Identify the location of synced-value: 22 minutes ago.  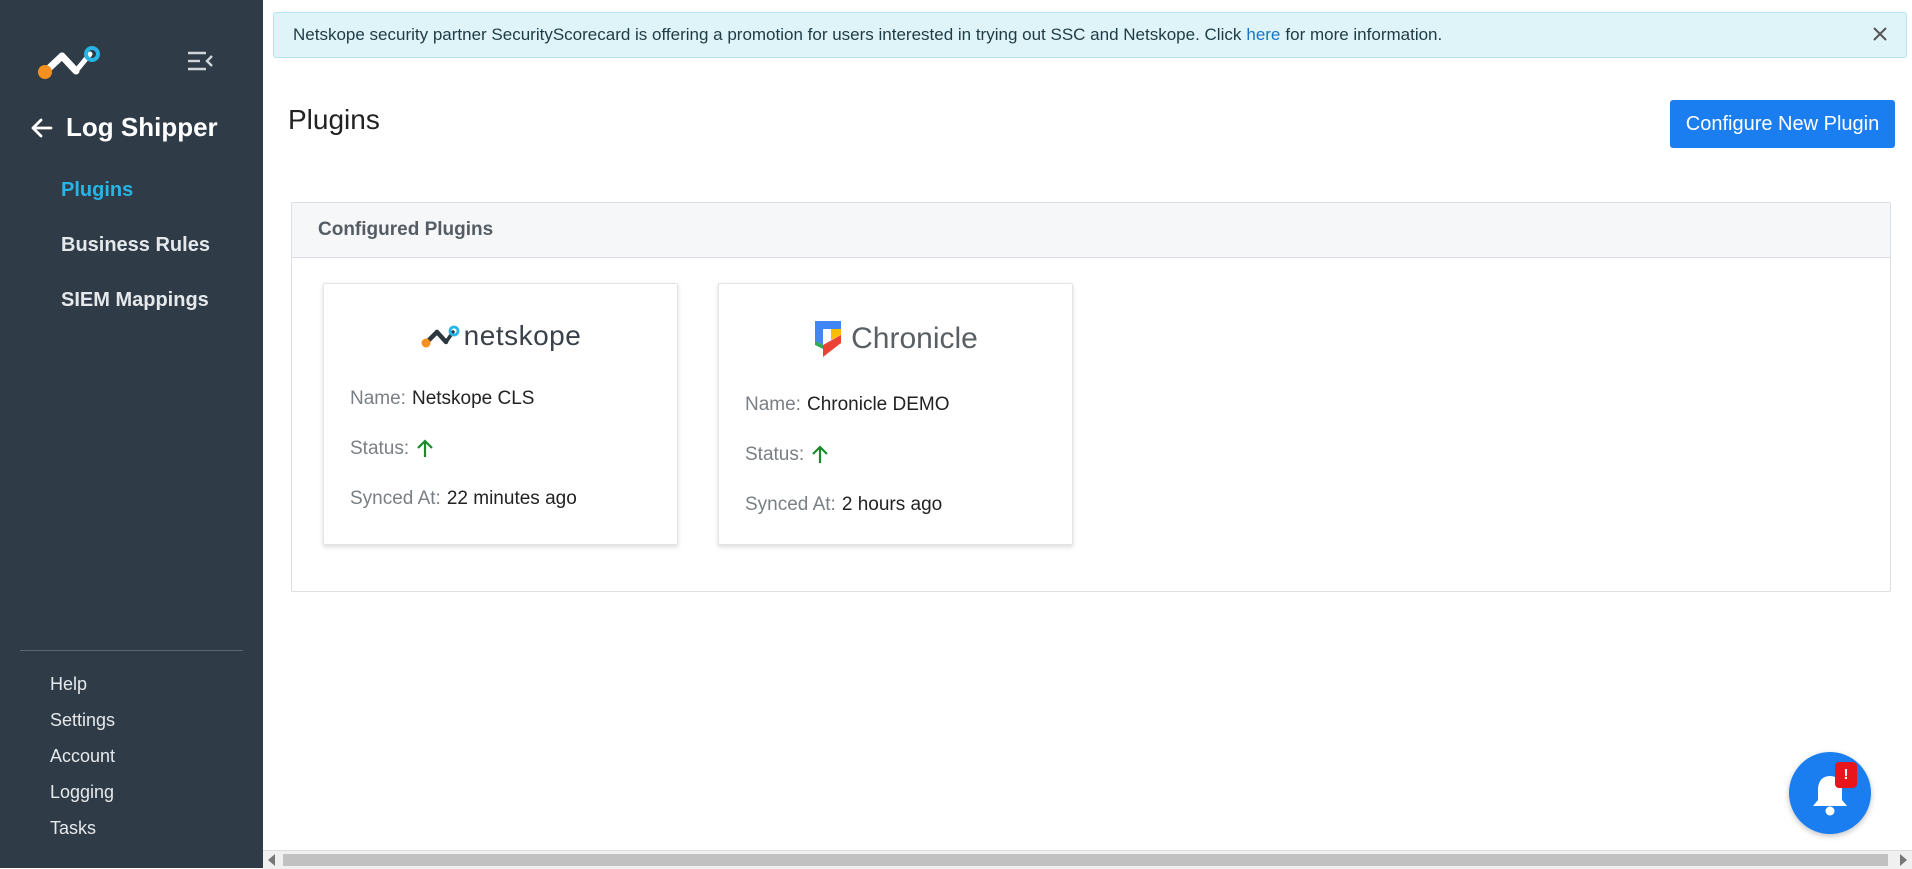
(511, 498).